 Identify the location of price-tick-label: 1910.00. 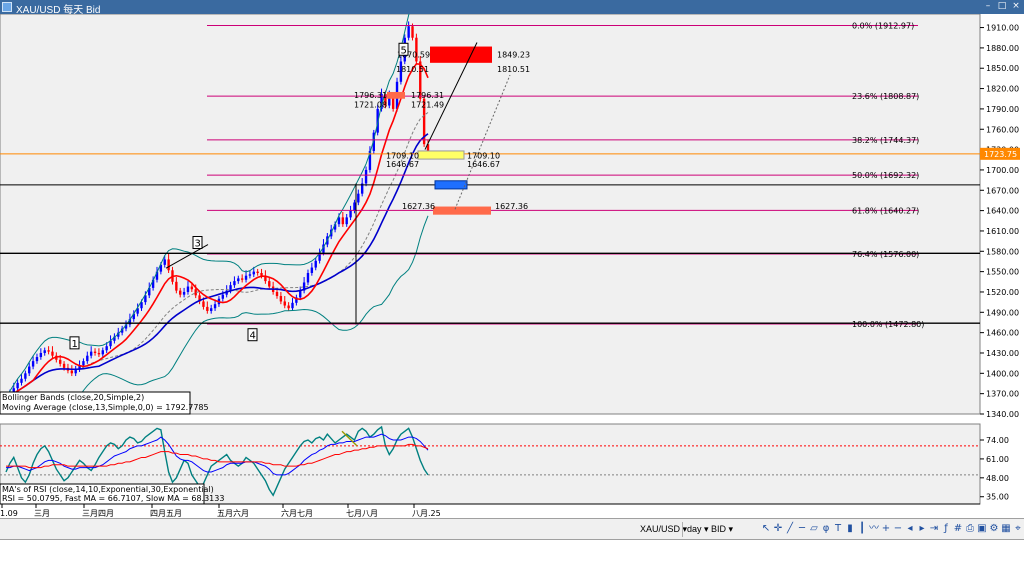
(1002, 28).